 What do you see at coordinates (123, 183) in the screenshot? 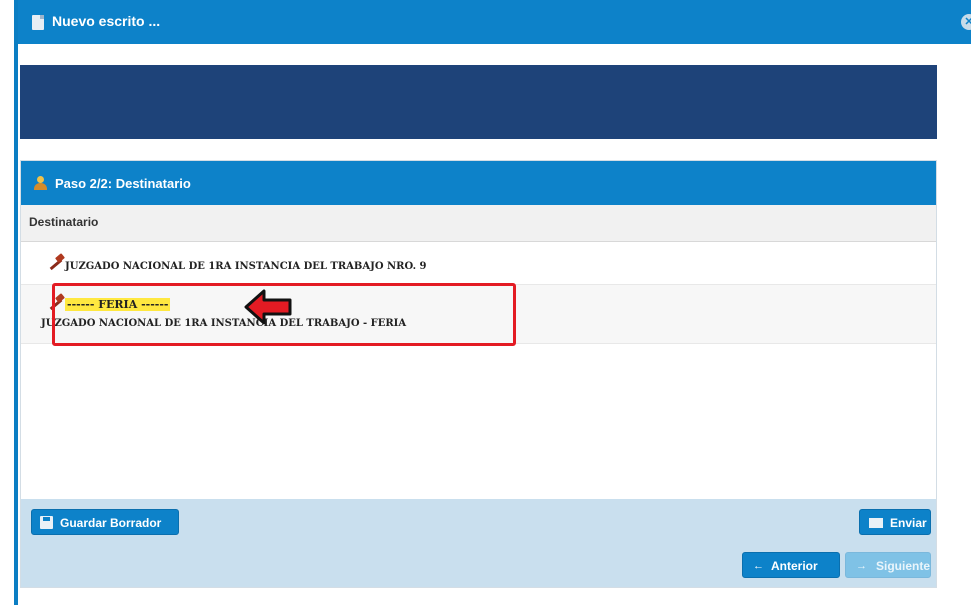
I see `step-title: Paso 2/2: Destinatario` at bounding box center [123, 183].